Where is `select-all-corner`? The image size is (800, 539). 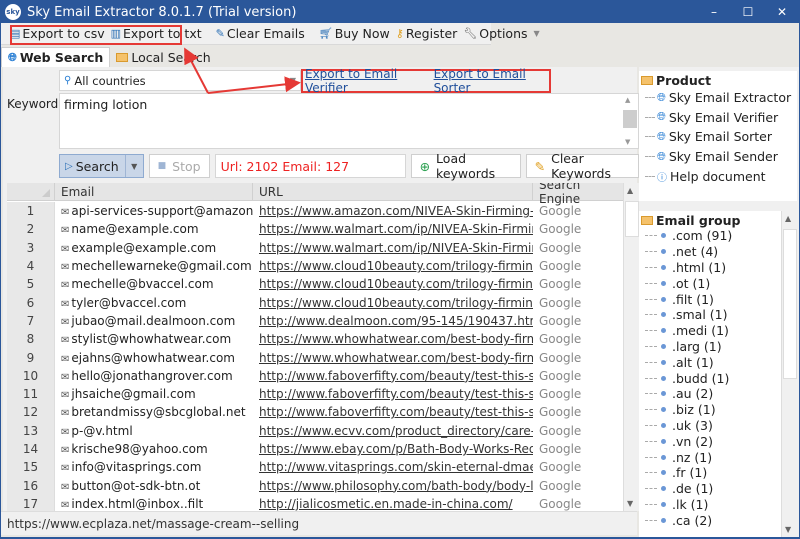 select-all-corner is located at coordinates (31, 191).